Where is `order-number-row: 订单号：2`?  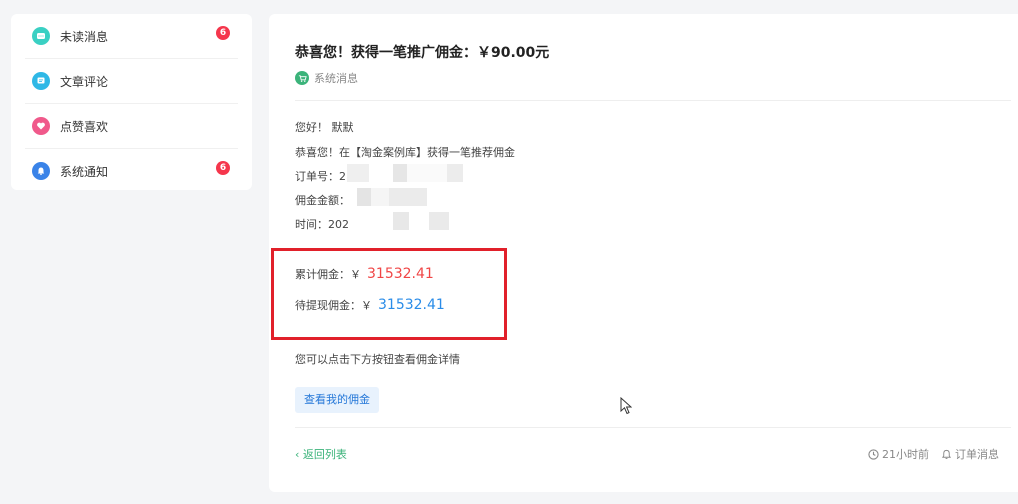
order-number-row: 订单号：2 is located at coordinates (320, 176).